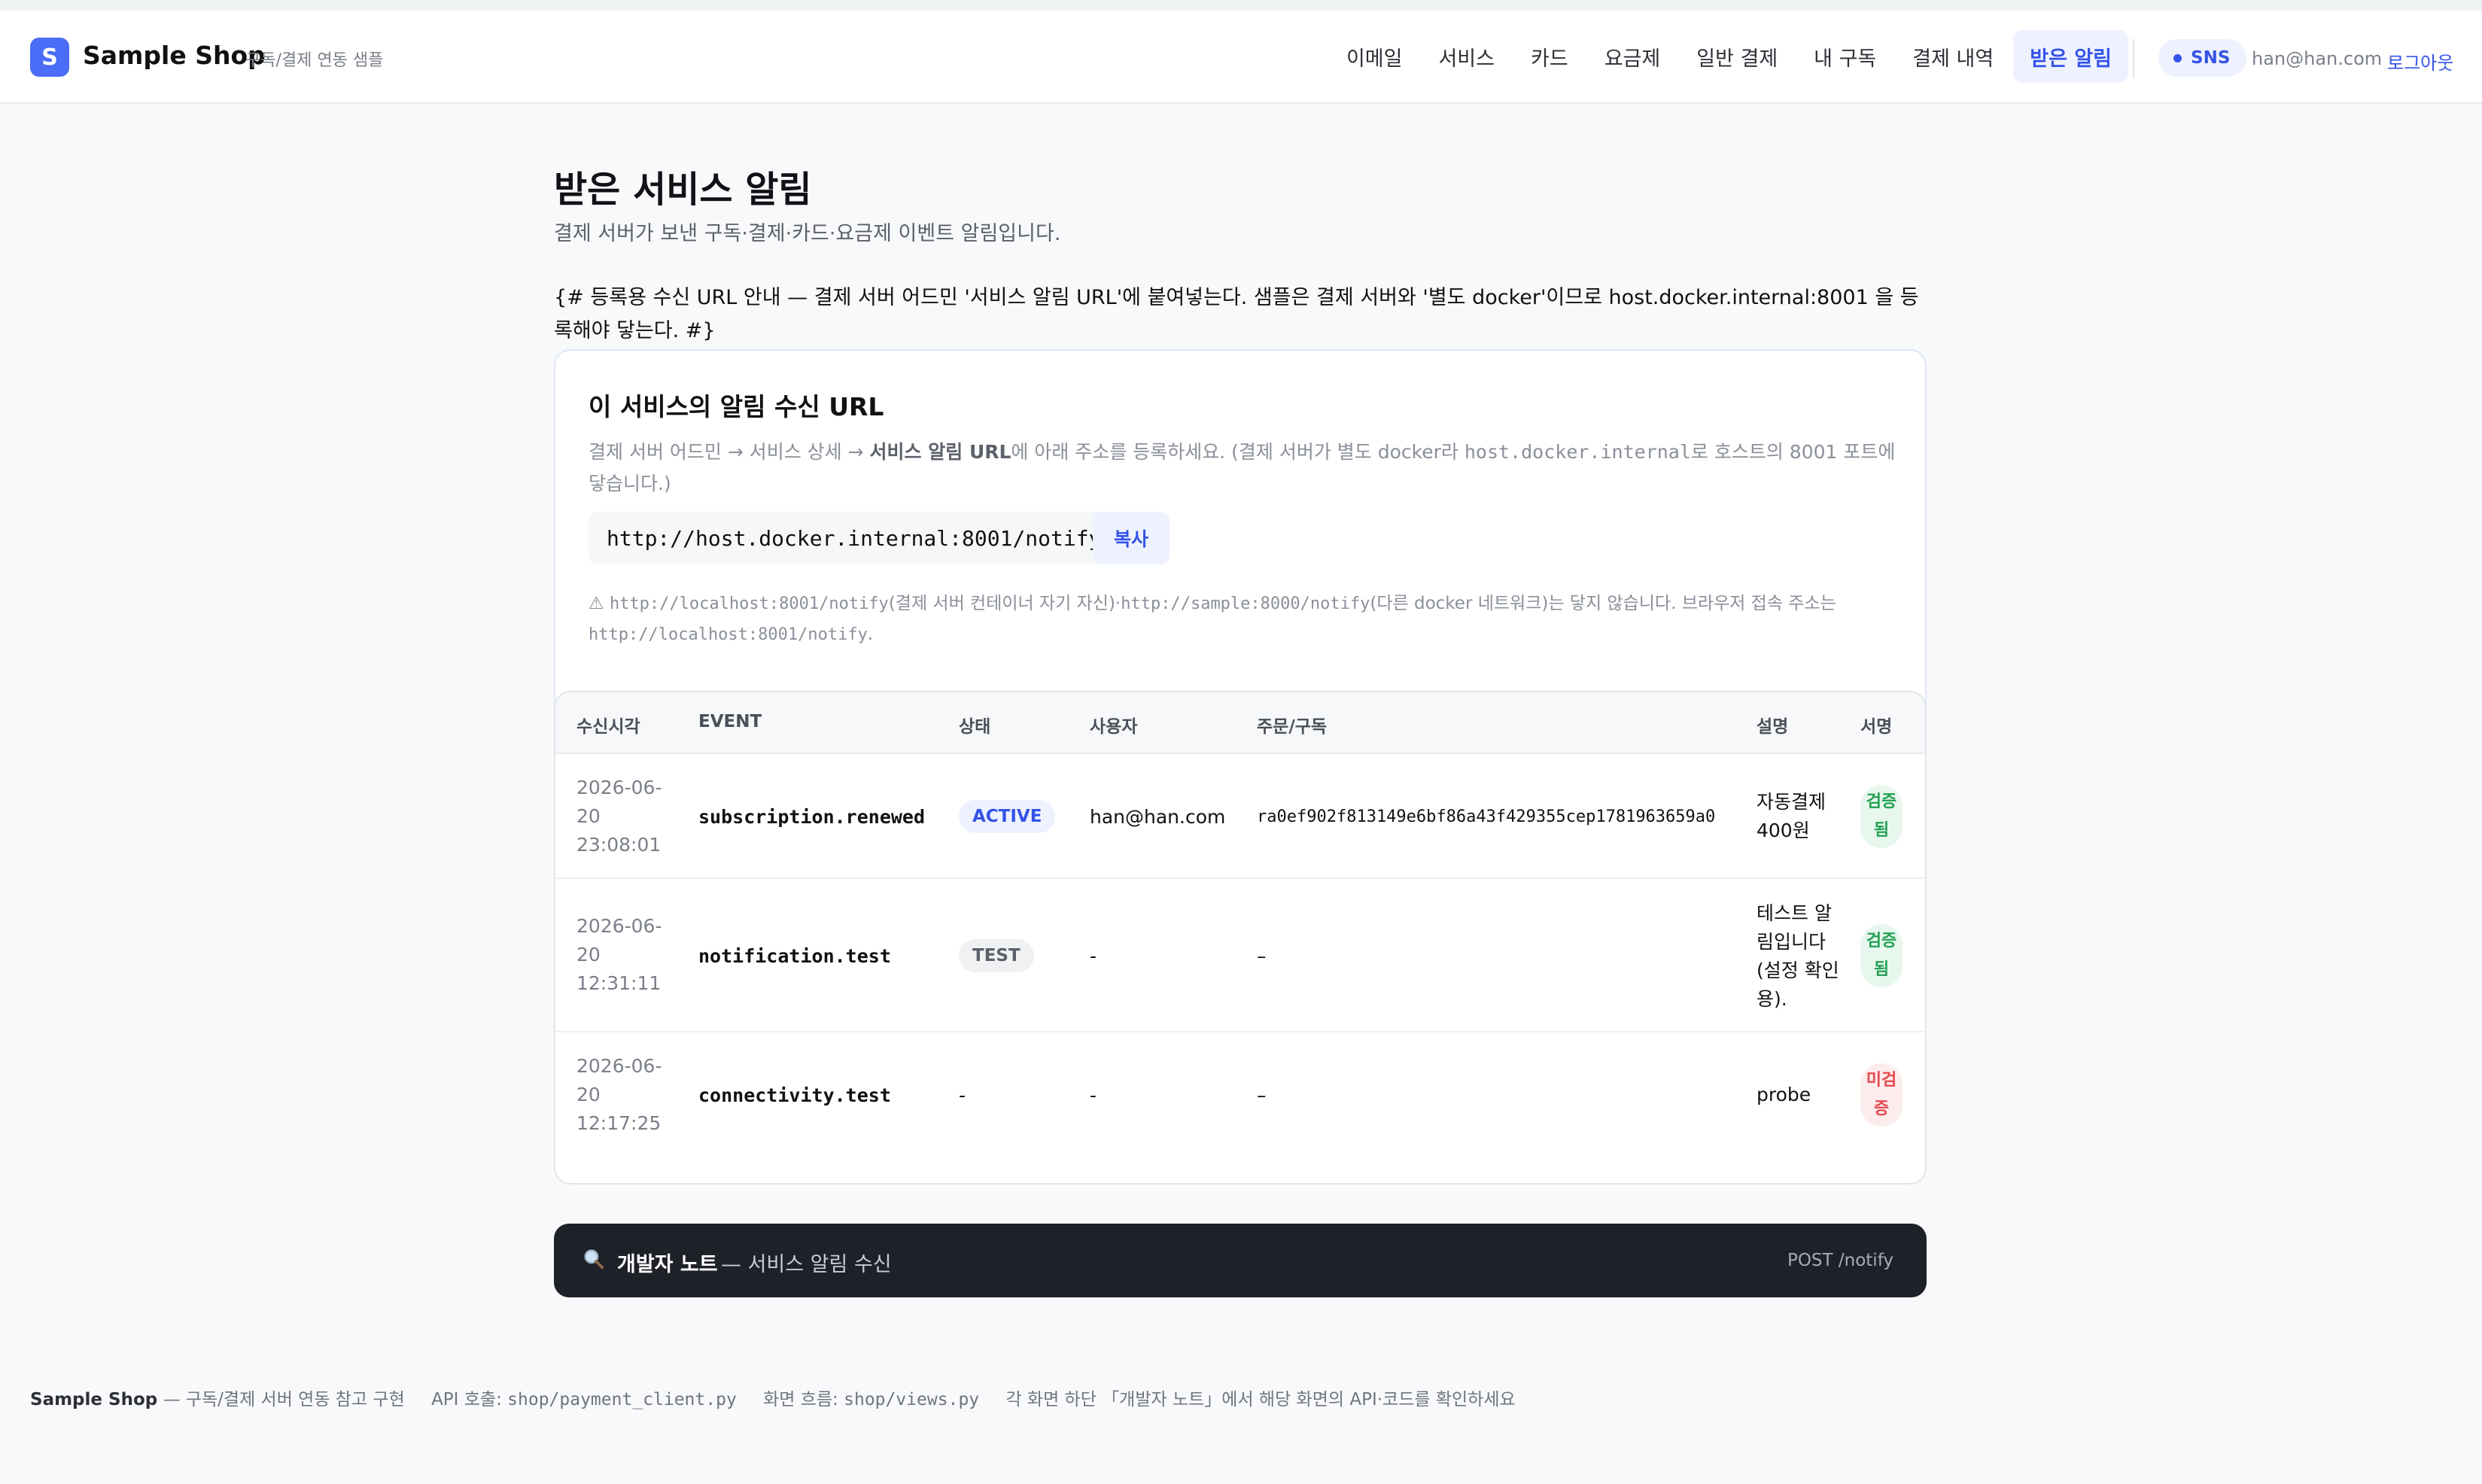  I want to click on nav-divider, so click(2133, 58).